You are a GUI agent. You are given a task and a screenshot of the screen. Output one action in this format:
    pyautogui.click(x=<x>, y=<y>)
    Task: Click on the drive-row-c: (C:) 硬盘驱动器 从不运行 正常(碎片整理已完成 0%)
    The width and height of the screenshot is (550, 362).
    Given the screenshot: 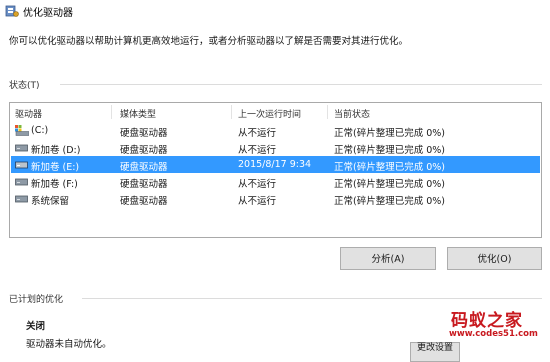 What is the action you would take?
    pyautogui.click(x=275, y=130)
    